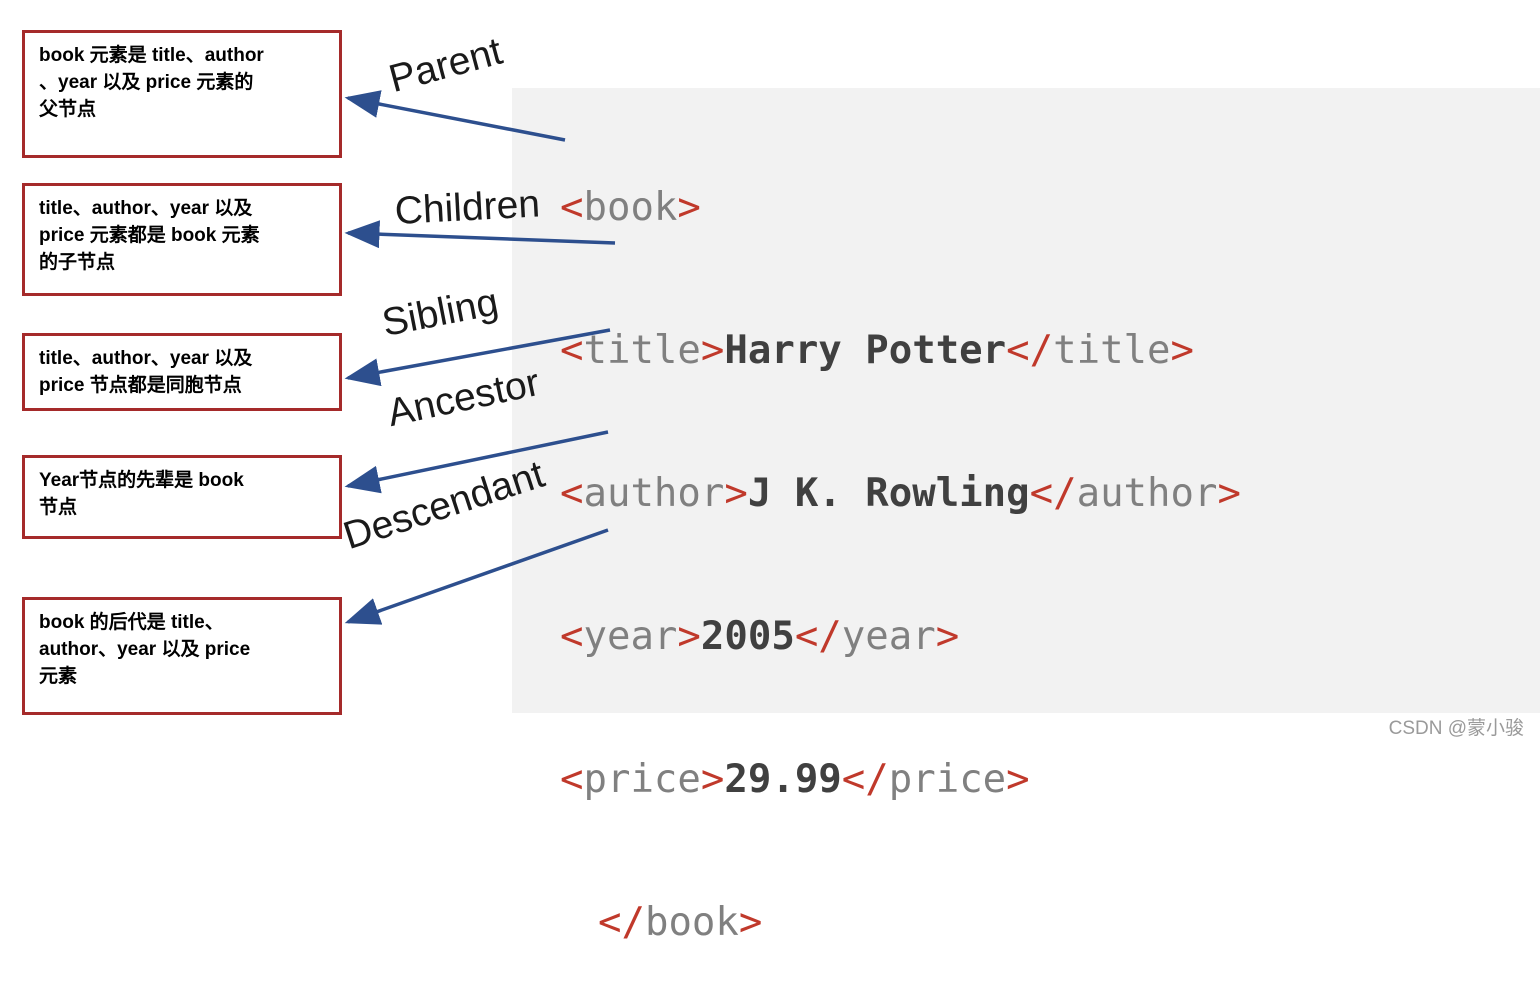 The height and width of the screenshot is (1007, 1540). What do you see at coordinates (141, 494) in the screenshot?
I see `ancestor-callout-text: Year节点的先辈是 book 节点` at bounding box center [141, 494].